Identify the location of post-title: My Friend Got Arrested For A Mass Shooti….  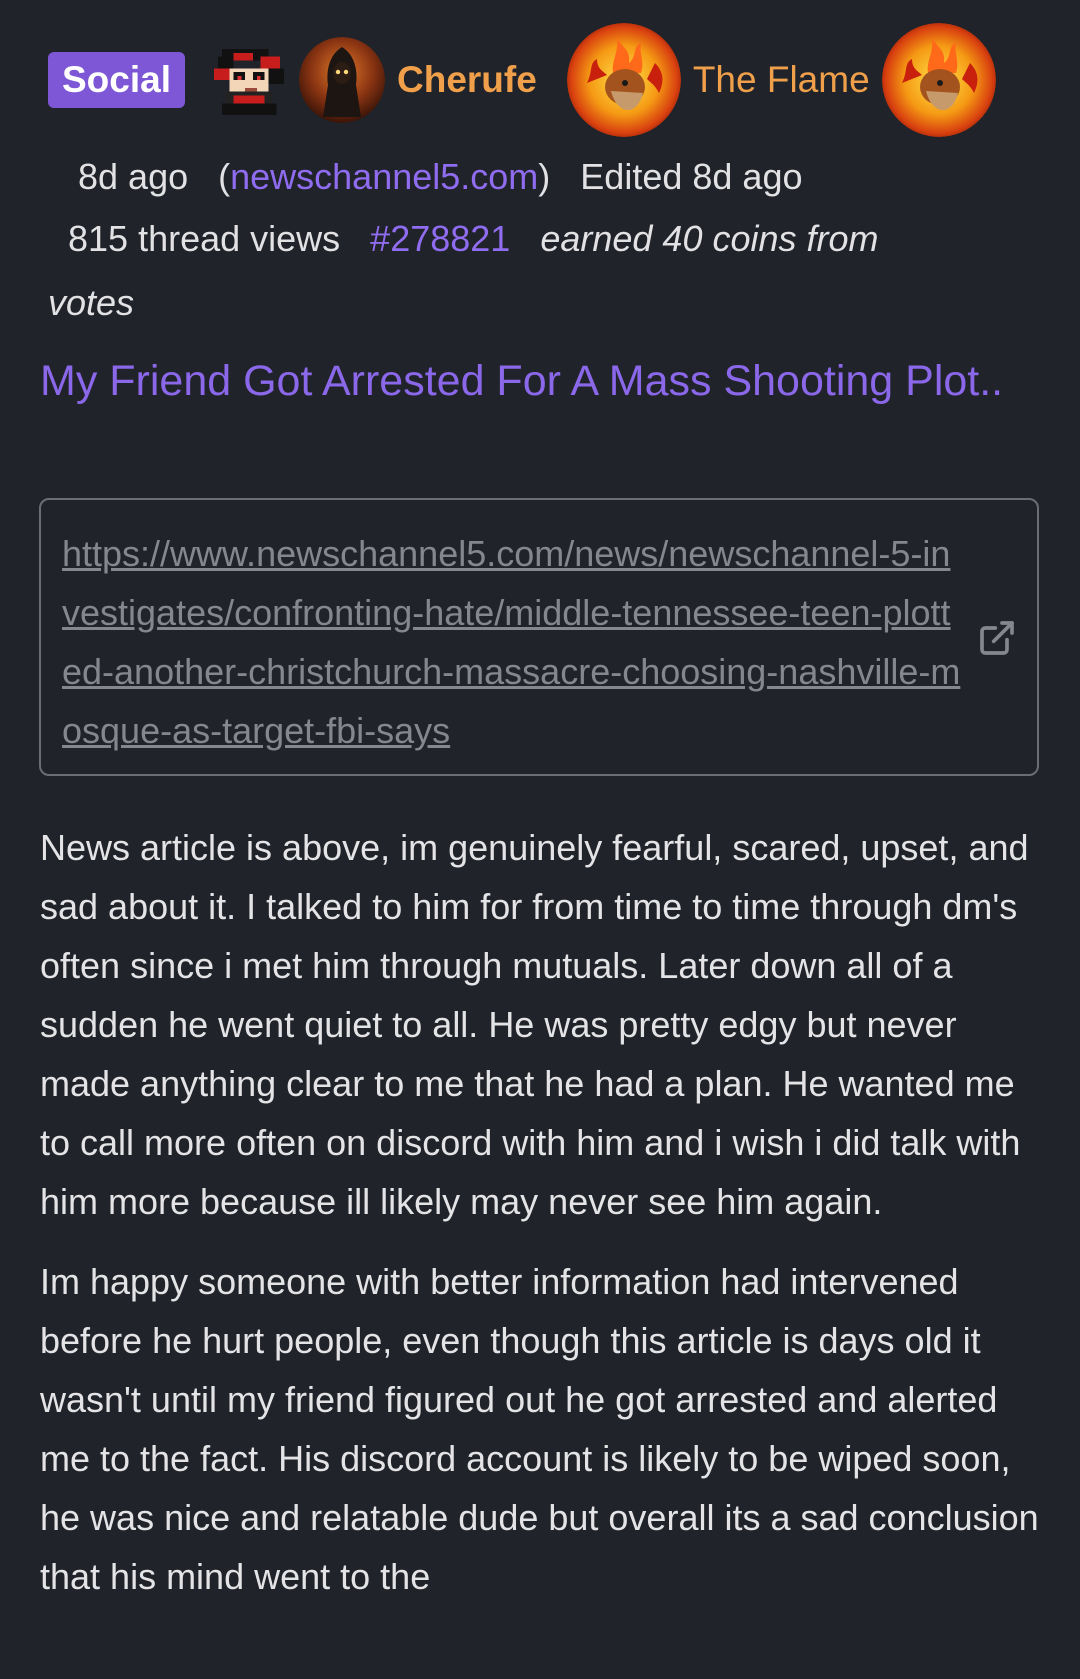
(540, 381).